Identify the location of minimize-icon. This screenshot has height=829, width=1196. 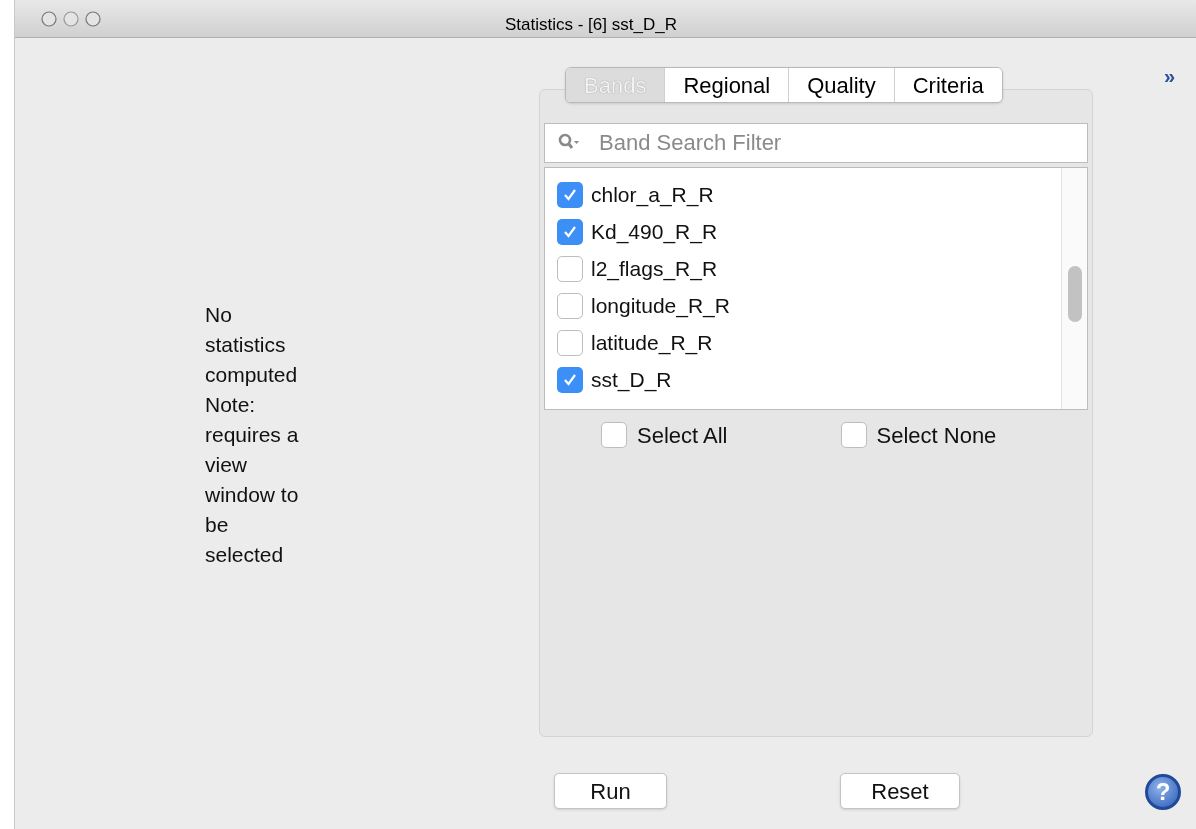
(71, 18).